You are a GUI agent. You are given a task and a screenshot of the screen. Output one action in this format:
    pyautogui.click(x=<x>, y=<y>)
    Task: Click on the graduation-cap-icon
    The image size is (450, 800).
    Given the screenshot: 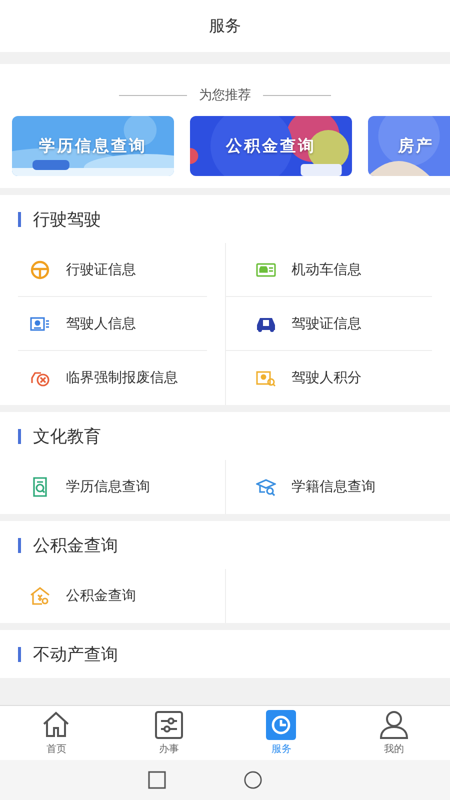 What is the action you would take?
    pyautogui.click(x=266, y=487)
    